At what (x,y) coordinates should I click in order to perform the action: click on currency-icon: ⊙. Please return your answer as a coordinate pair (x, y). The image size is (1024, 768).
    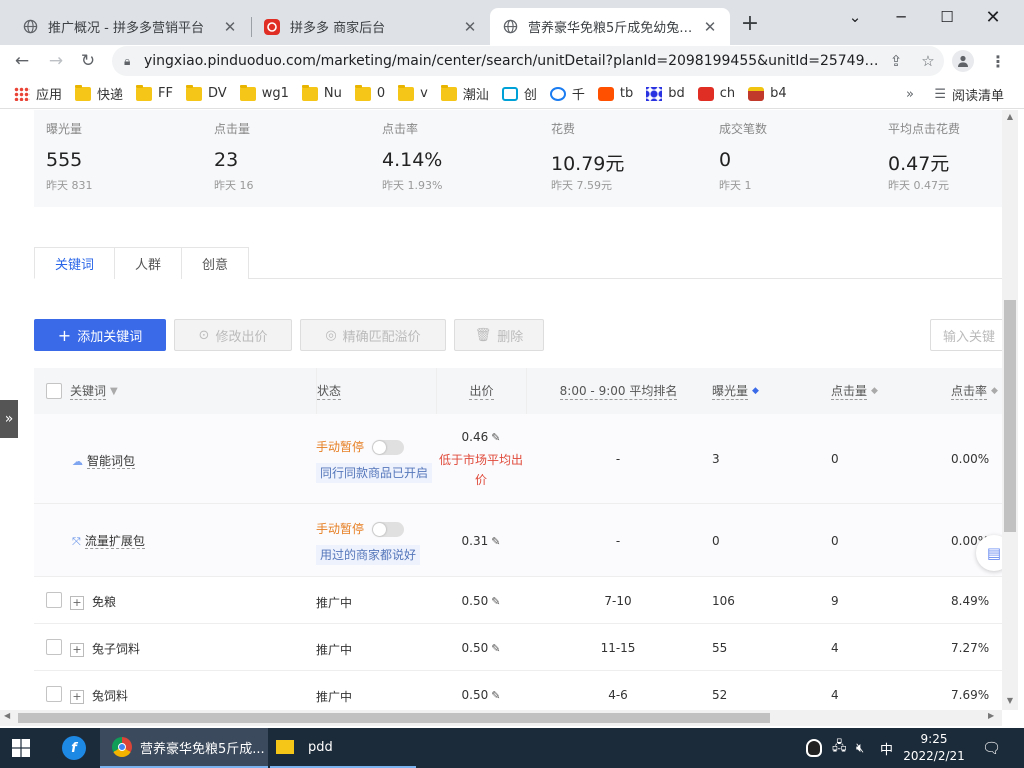
    Looking at the image, I should click on (204, 335).